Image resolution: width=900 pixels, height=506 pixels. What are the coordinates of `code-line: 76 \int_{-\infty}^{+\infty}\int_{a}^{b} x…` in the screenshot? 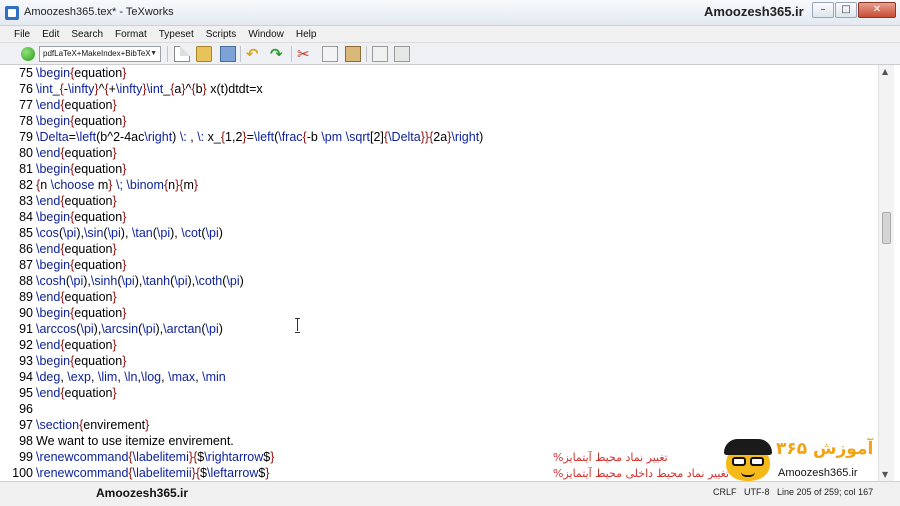 It's located at (439, 89).